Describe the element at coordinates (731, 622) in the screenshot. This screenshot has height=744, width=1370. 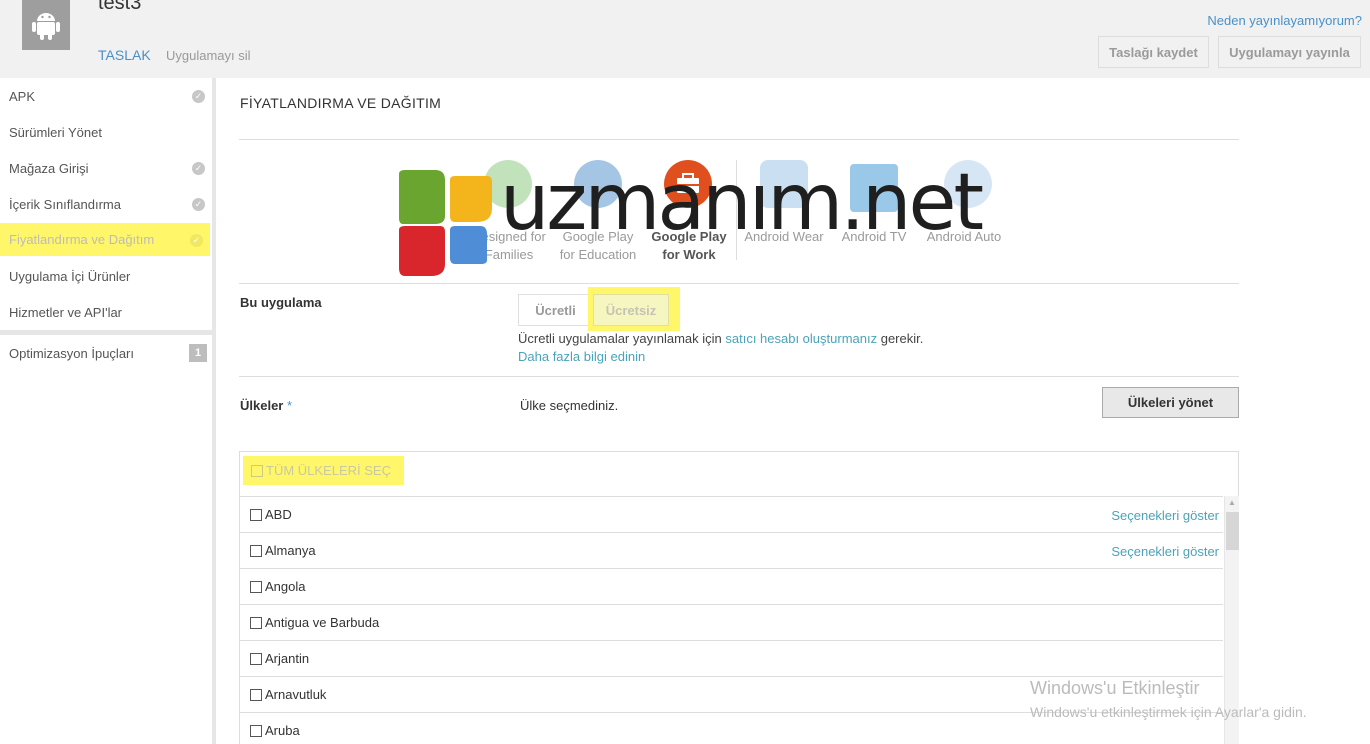
I see `country-row: Antigua ve Barbuda` at that location.